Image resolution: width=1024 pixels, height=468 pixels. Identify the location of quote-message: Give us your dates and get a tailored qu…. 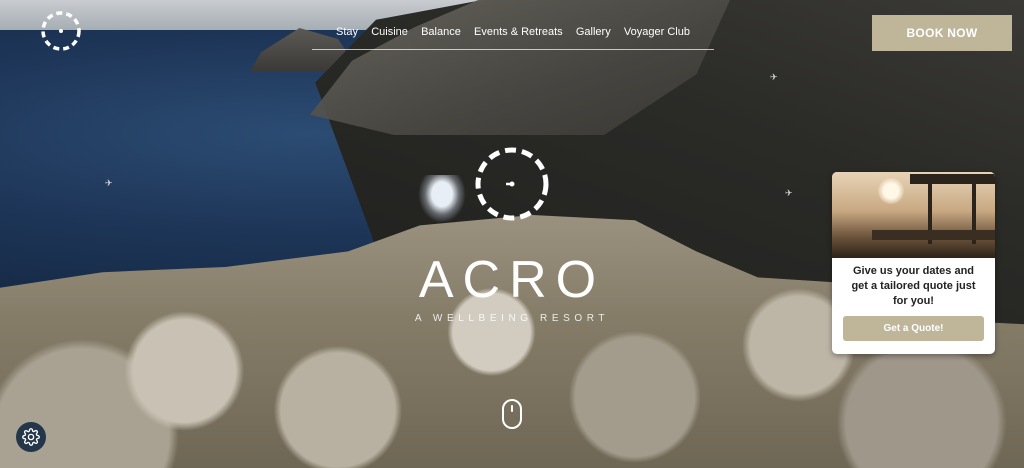
(913, 286).